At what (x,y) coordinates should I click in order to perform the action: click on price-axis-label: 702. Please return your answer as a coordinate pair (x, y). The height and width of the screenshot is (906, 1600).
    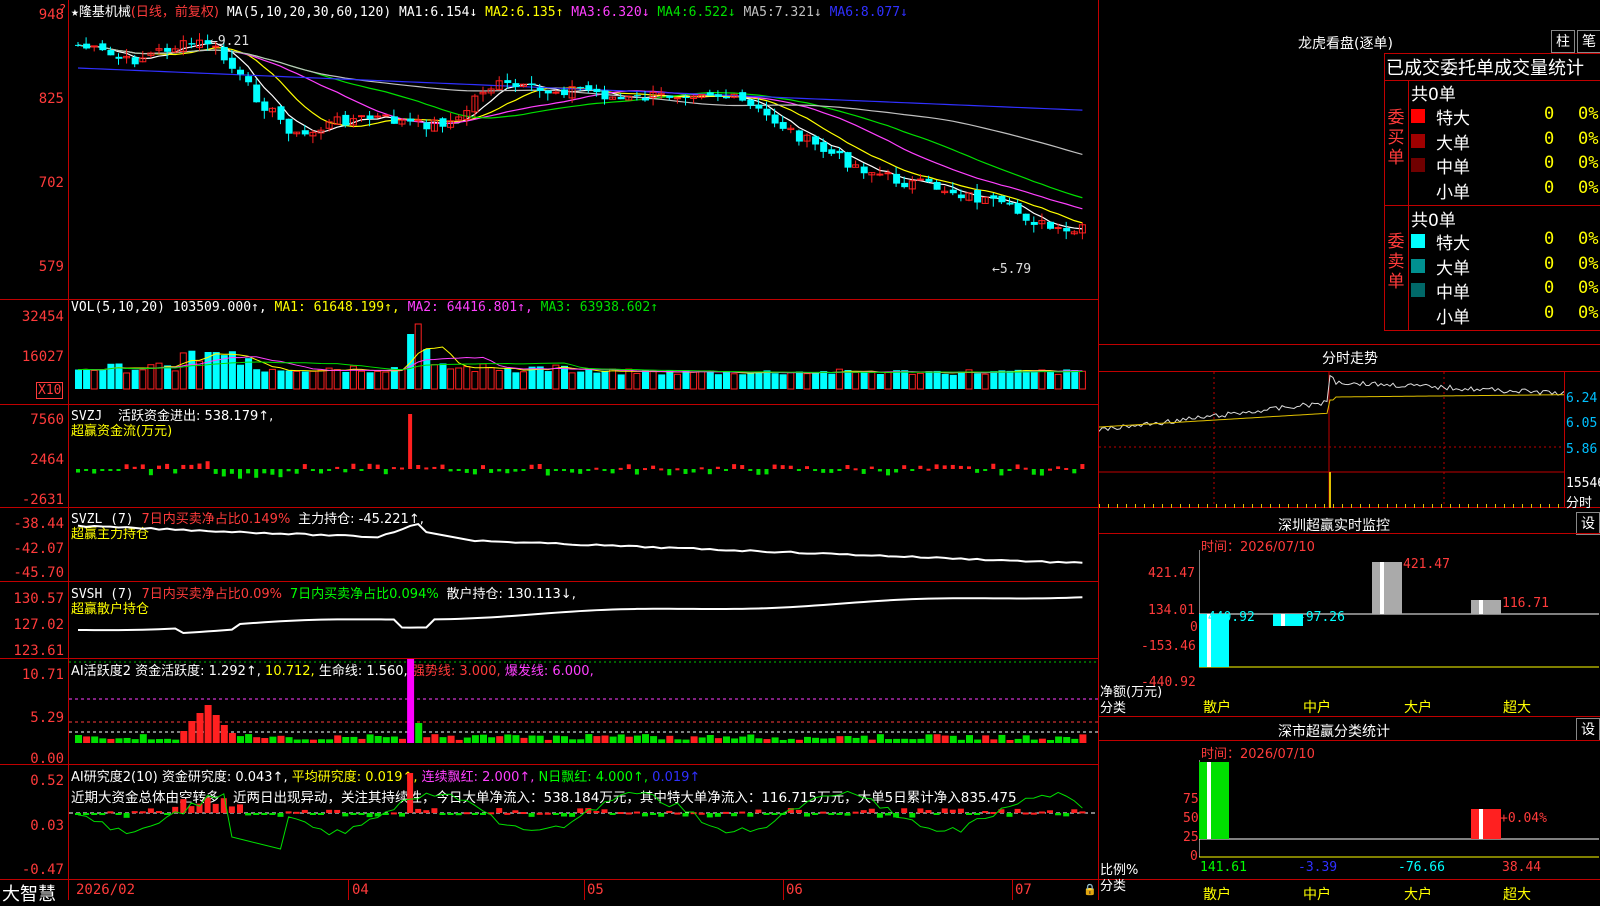
    Looking at the image, I should click on (51, 183).